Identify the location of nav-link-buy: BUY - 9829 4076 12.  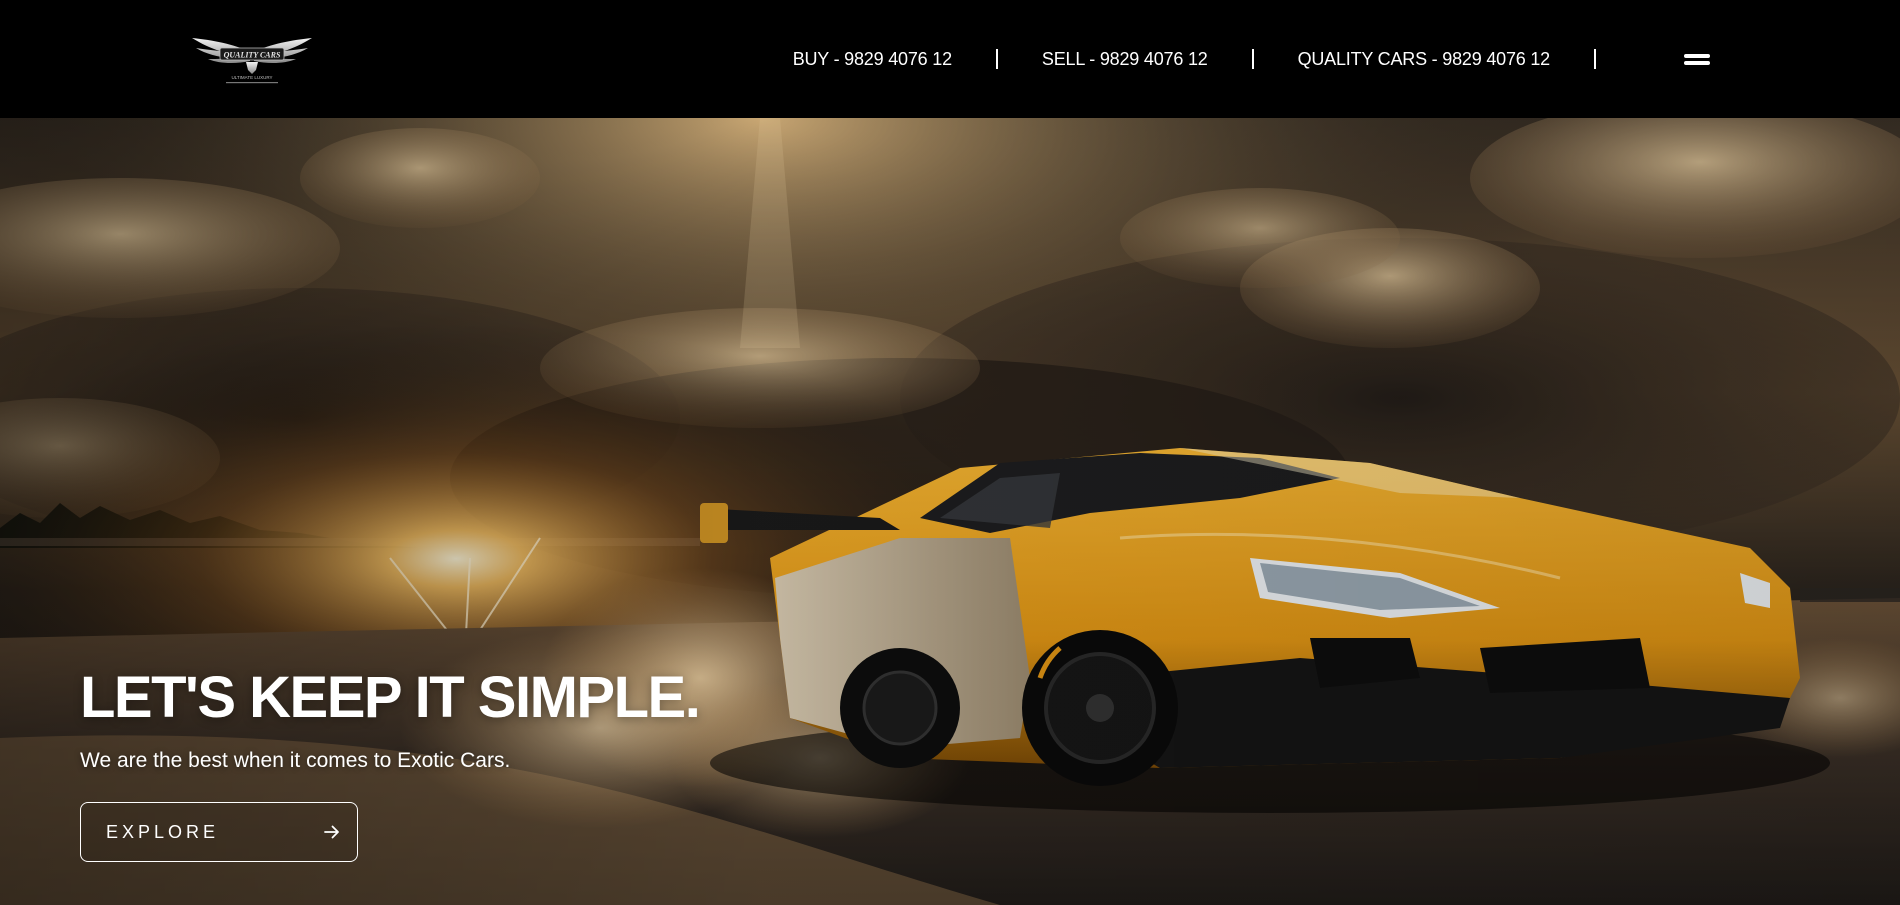
(872, 59).